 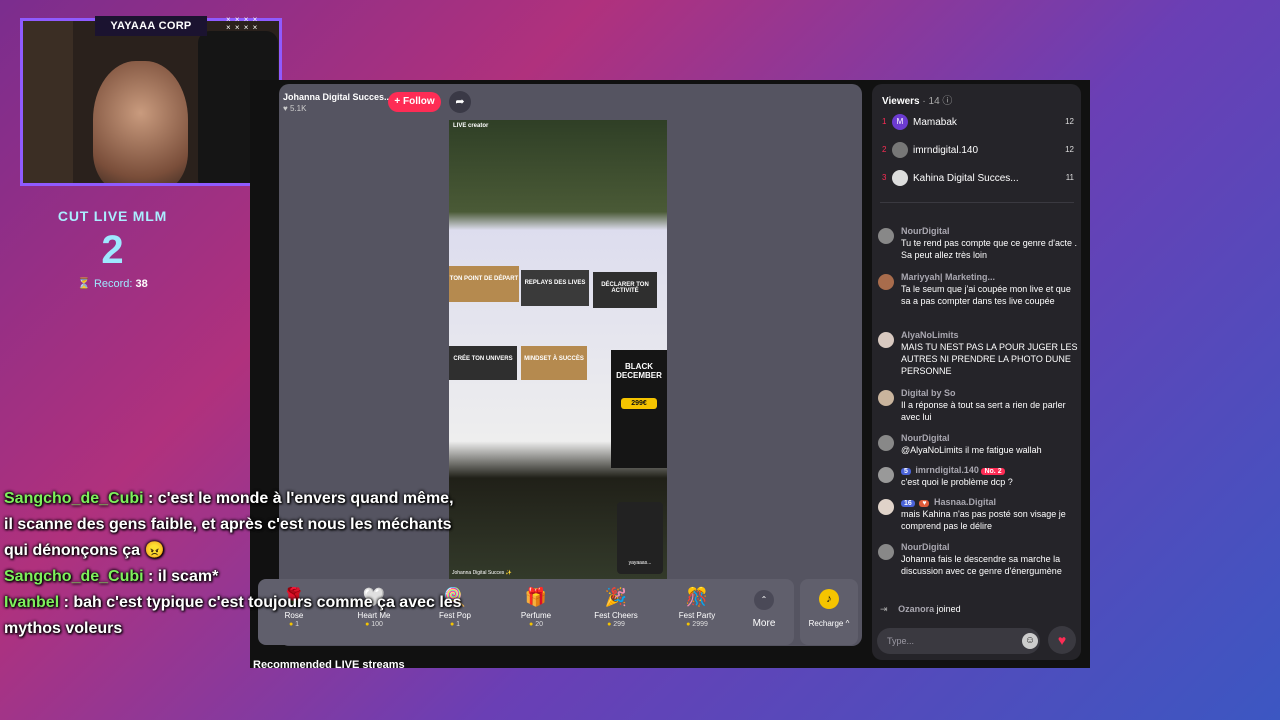 I want to click on viewer-rank: 3, so click(x=884, y=177).